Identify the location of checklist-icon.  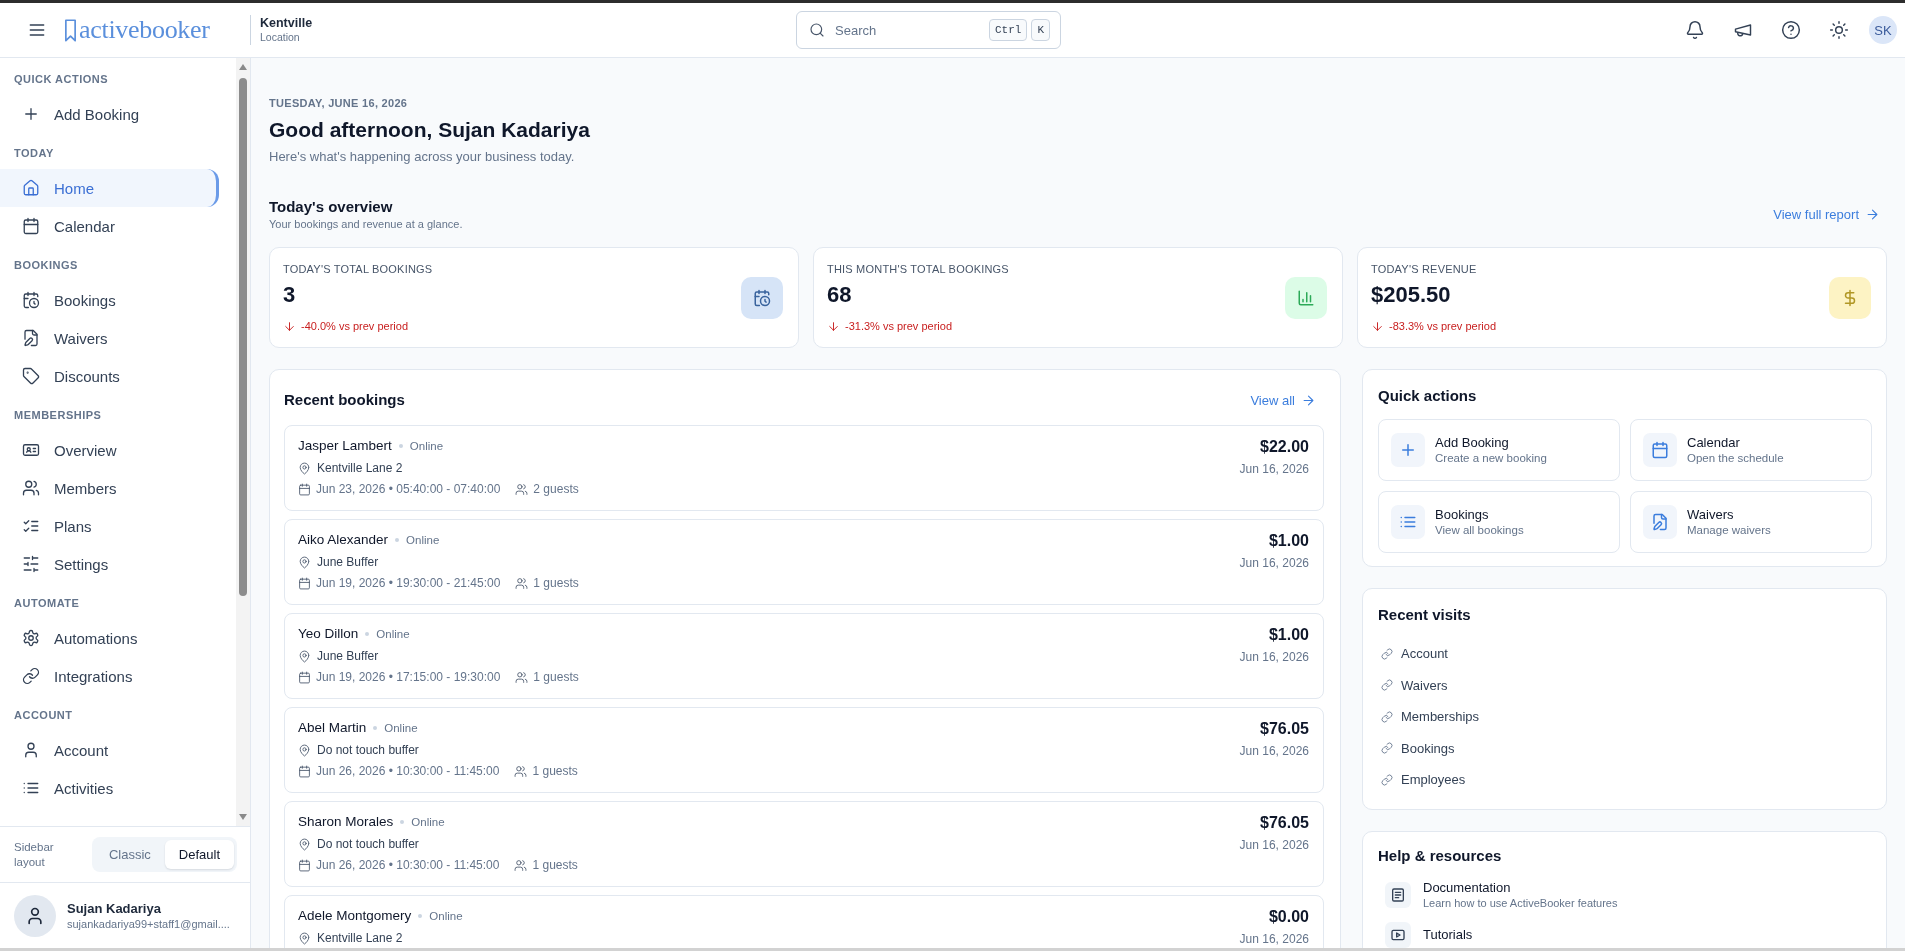
(31, 526).